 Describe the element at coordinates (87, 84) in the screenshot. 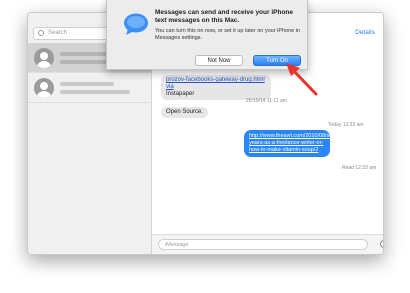

I see `redacted-name` at that location.